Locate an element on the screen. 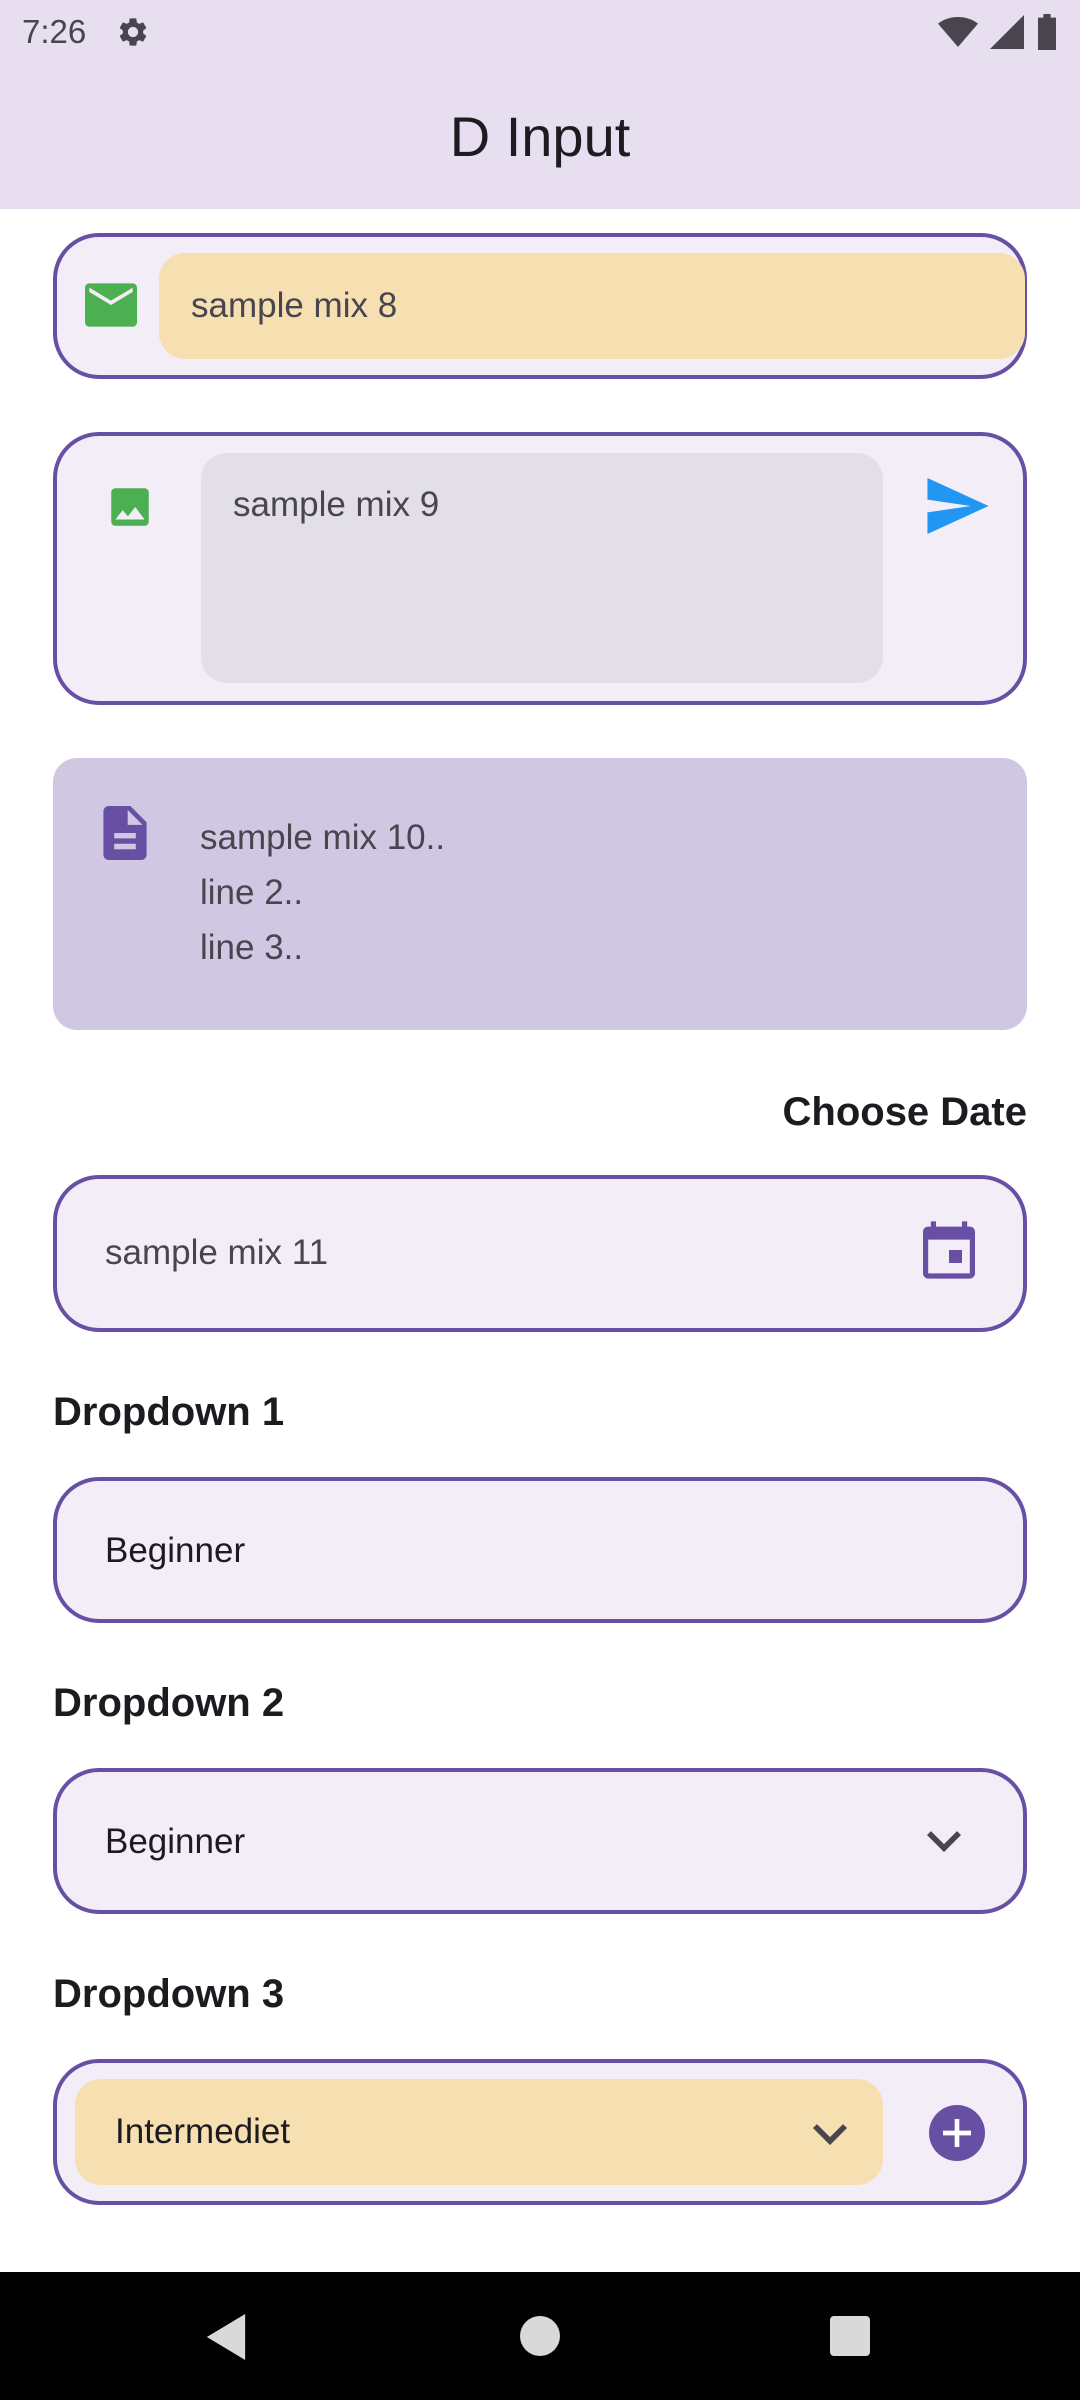 This screenshot has height=2400, width=1080. dropdown-3-value: Intermediet is located at coordinates (203, 2131).